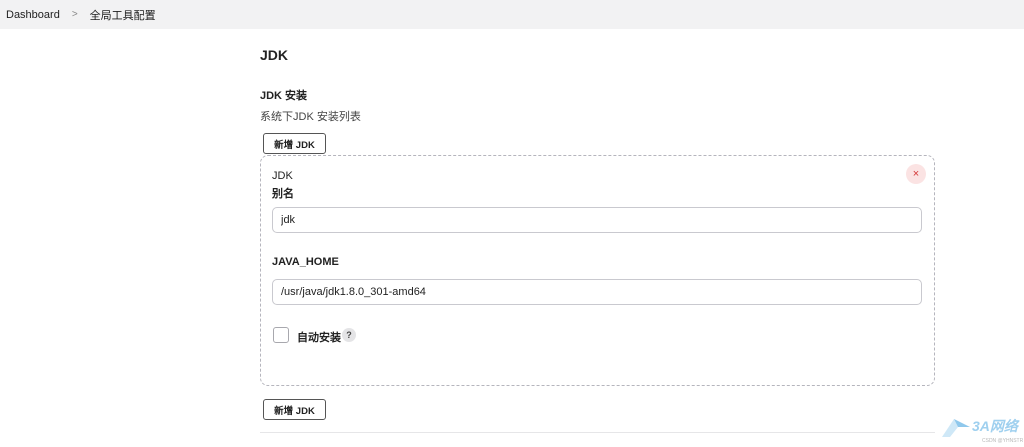 This screenshot has height=447, width=1024. What do you see at coordinates (349, 335) in the screenshot?
I see `help-icon: ?` at bounding box center [349, 335].